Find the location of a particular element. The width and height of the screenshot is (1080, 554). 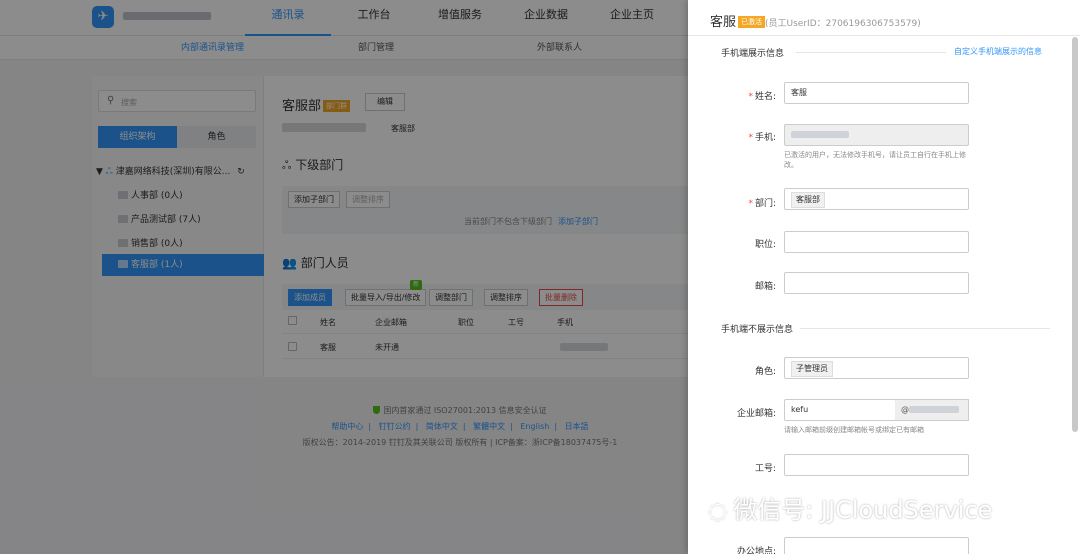

role-select: 子管理员 is located at coordinates (876, 368).